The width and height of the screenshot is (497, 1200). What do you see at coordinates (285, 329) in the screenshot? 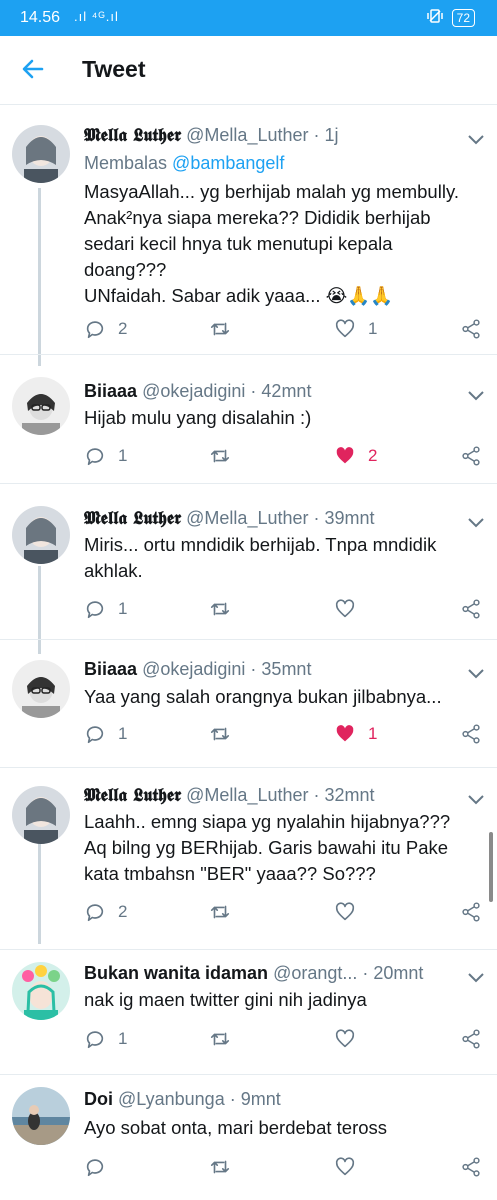
I see `tweet-actions: 2 1` at bounding box center [285, 329].